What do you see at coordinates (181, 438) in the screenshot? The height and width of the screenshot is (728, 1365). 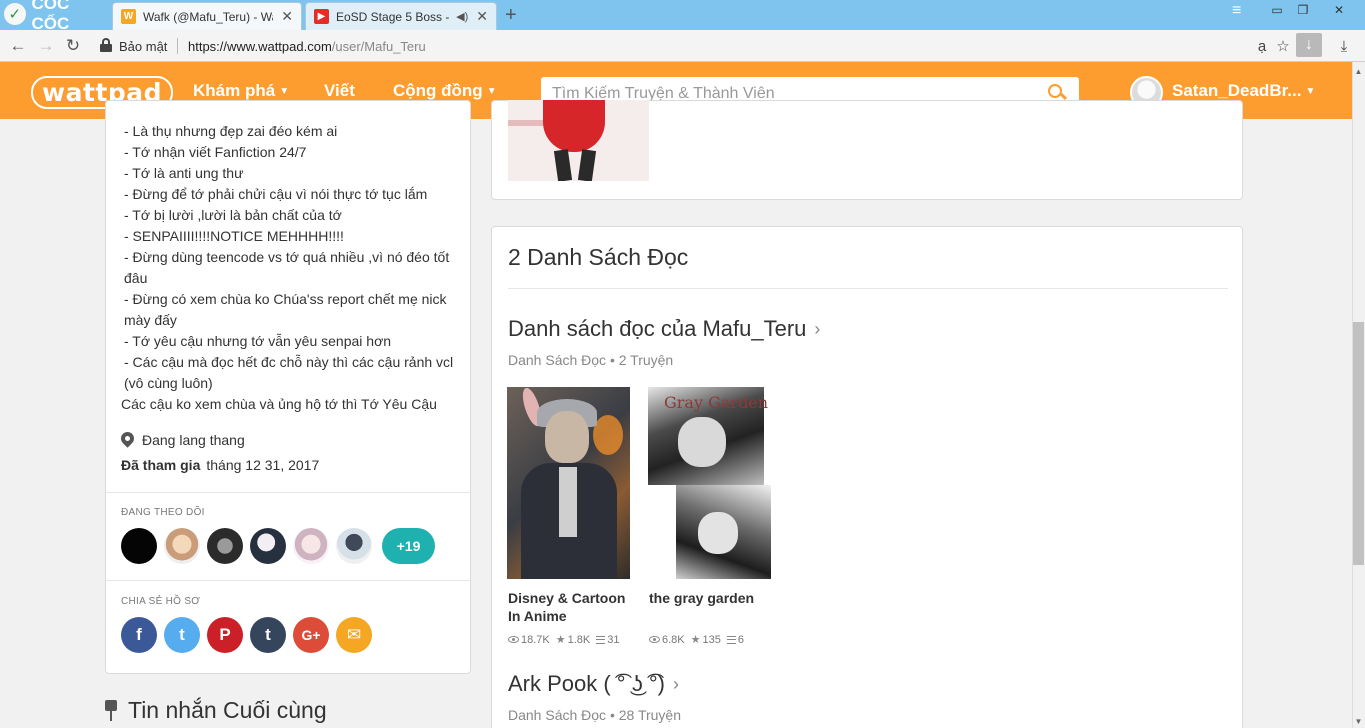 I see `profile-location: Đang lang thang` at bounding box center [181, 438].